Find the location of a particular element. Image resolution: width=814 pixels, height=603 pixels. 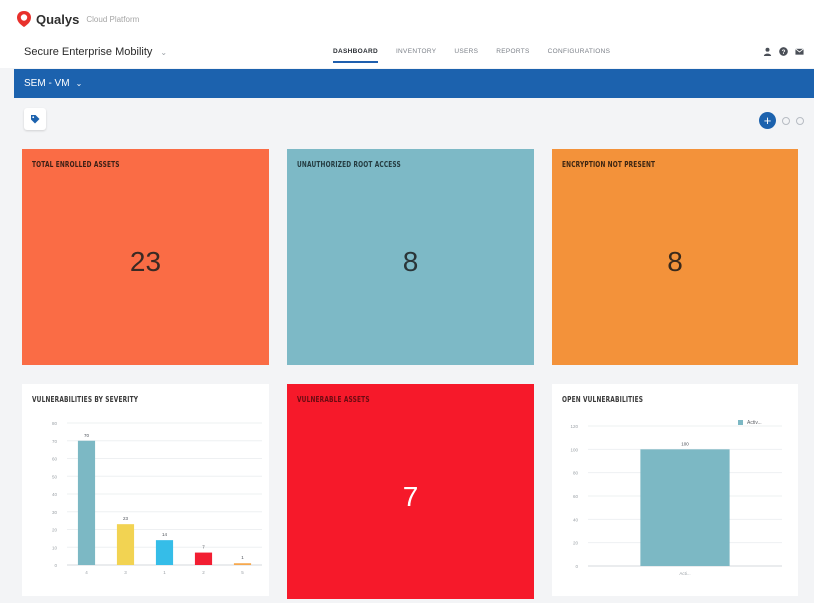

brand-name: Qualys is located at coordinates (58, 19).